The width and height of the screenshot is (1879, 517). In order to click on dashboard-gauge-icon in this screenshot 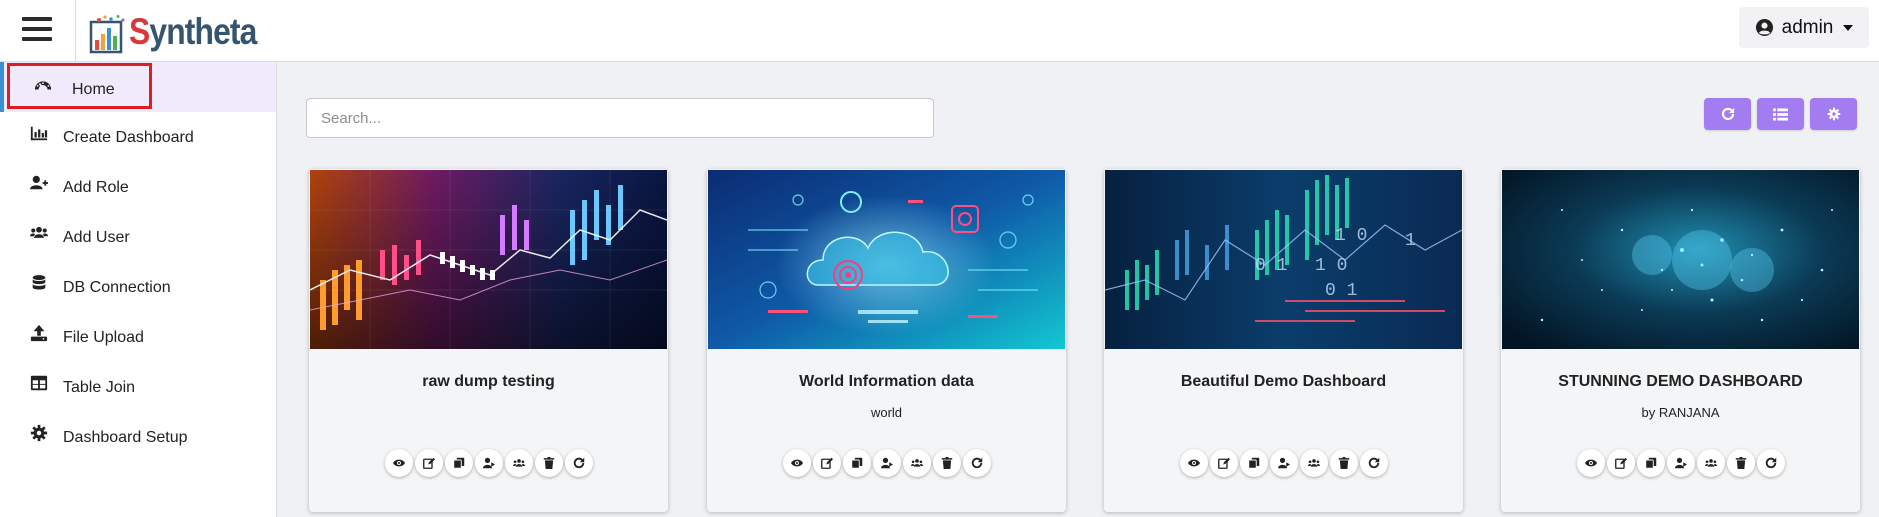, I will do `click(43, 85)`.